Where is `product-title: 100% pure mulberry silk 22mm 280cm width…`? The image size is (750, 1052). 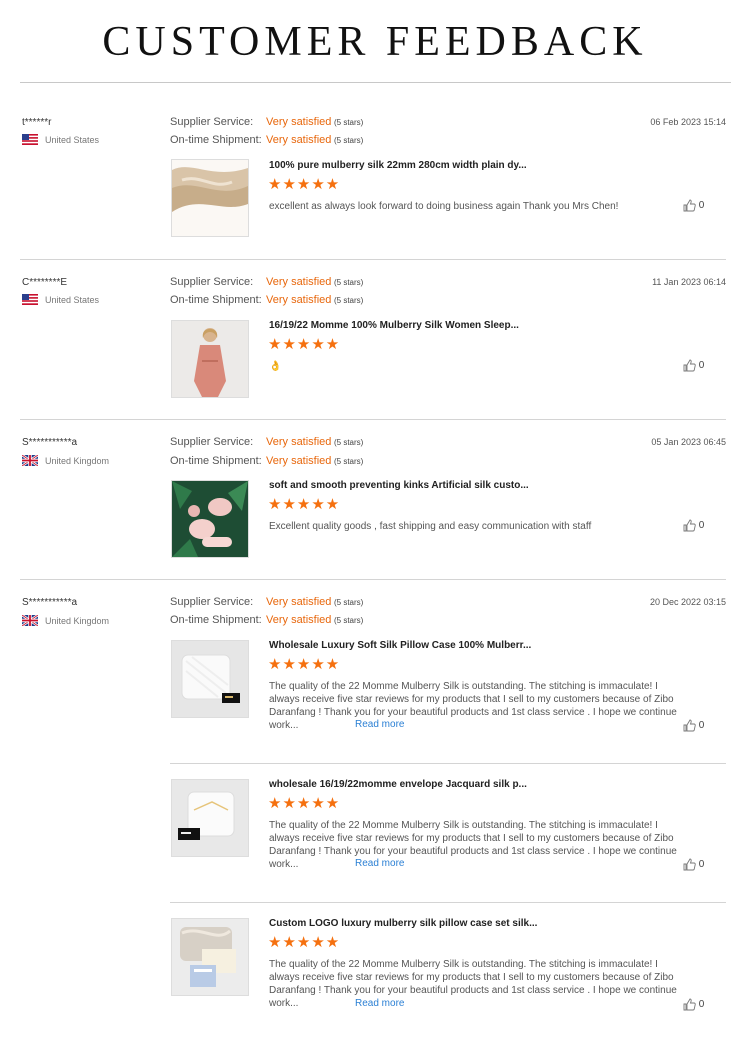 product-title: 100% pure mulberry silk 22mm 280cm width… is located at coordinates (398, 165).